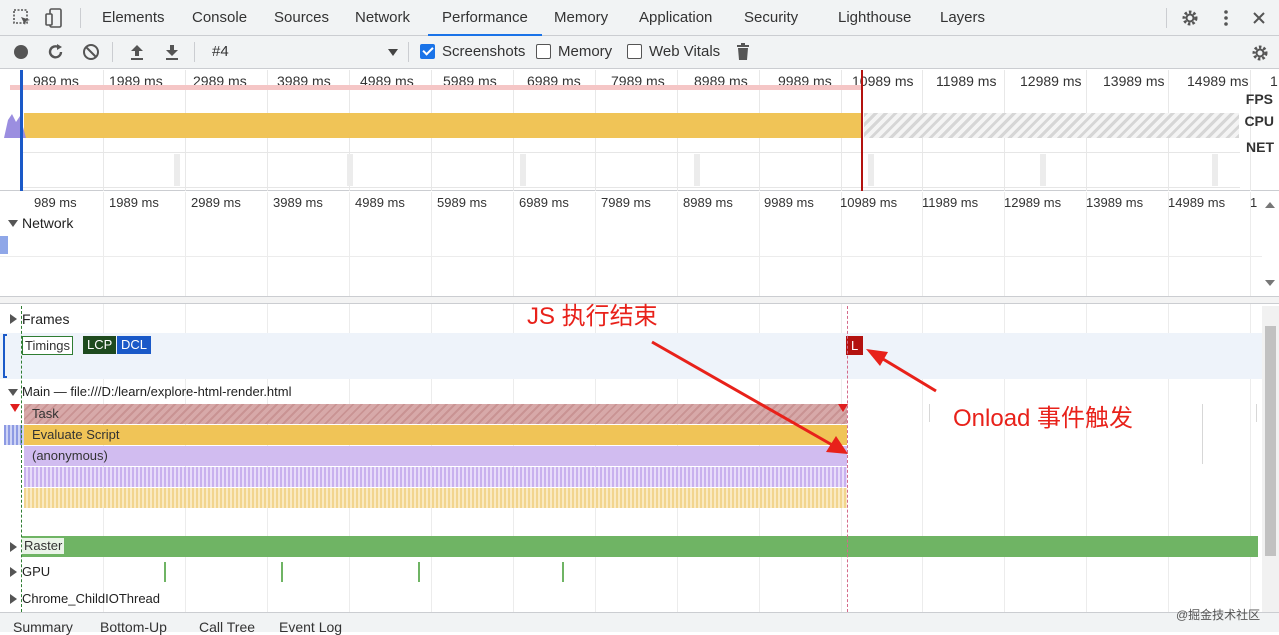 The width and height of the screenshot is (1279, 635). I want to click on watermark: @掘金技术社区, so click(1218, 615).